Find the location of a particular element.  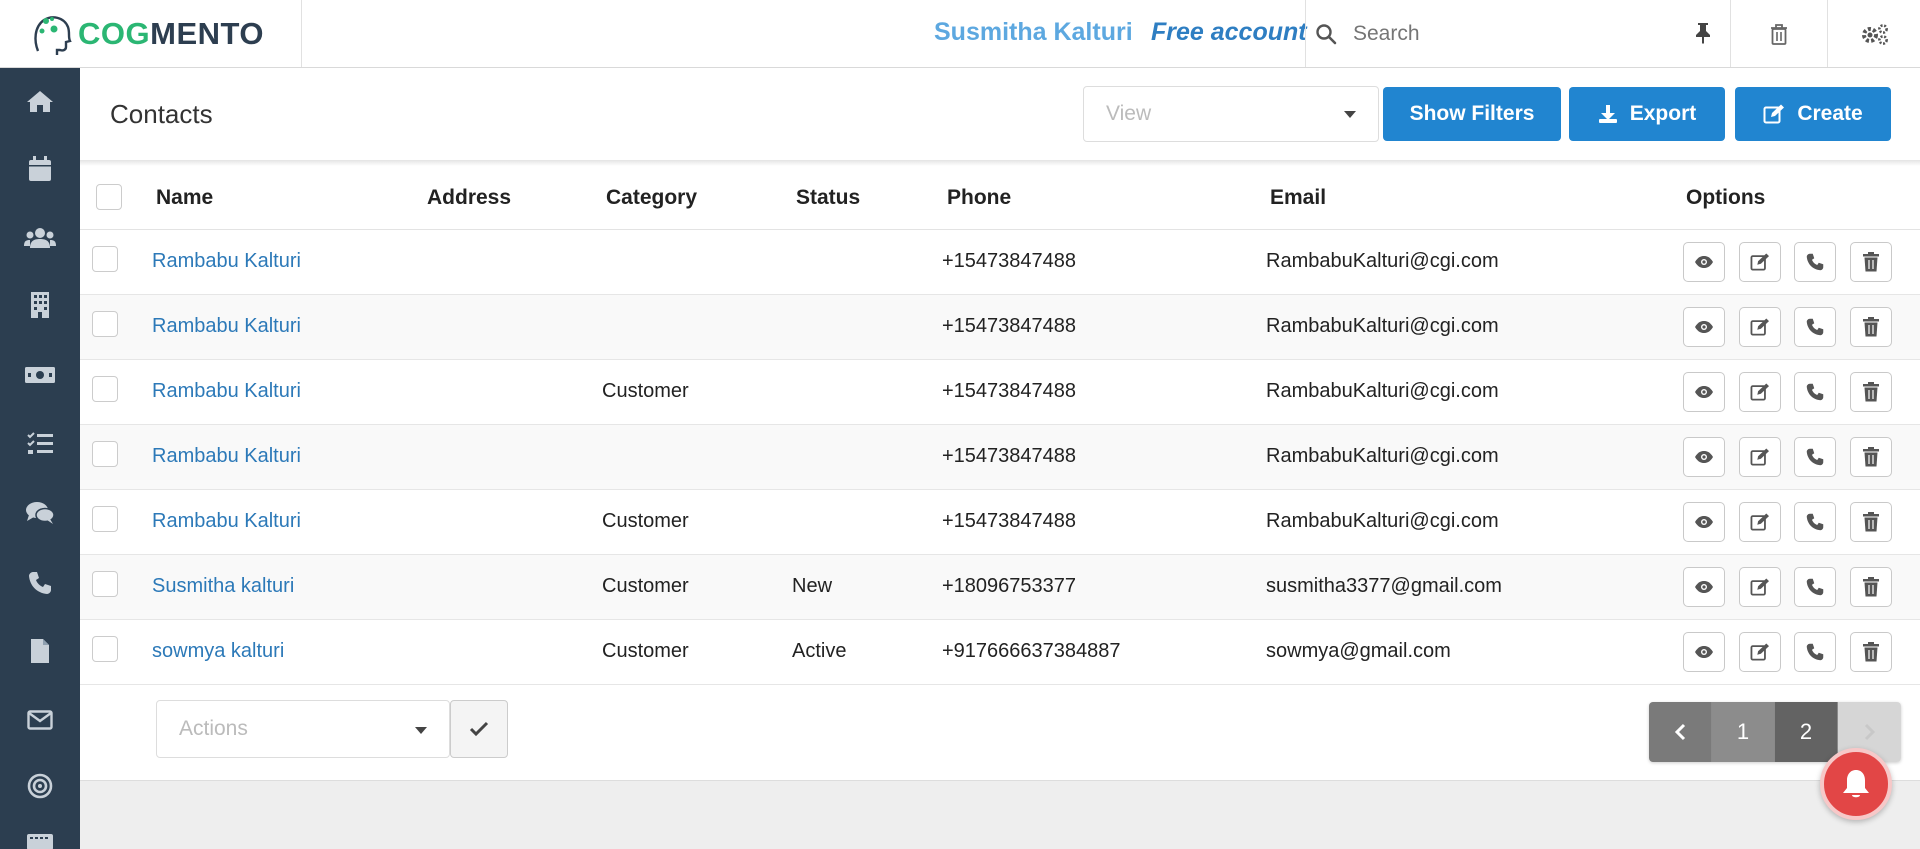

logo: COGMENTO is located at coordinates (151, 33).